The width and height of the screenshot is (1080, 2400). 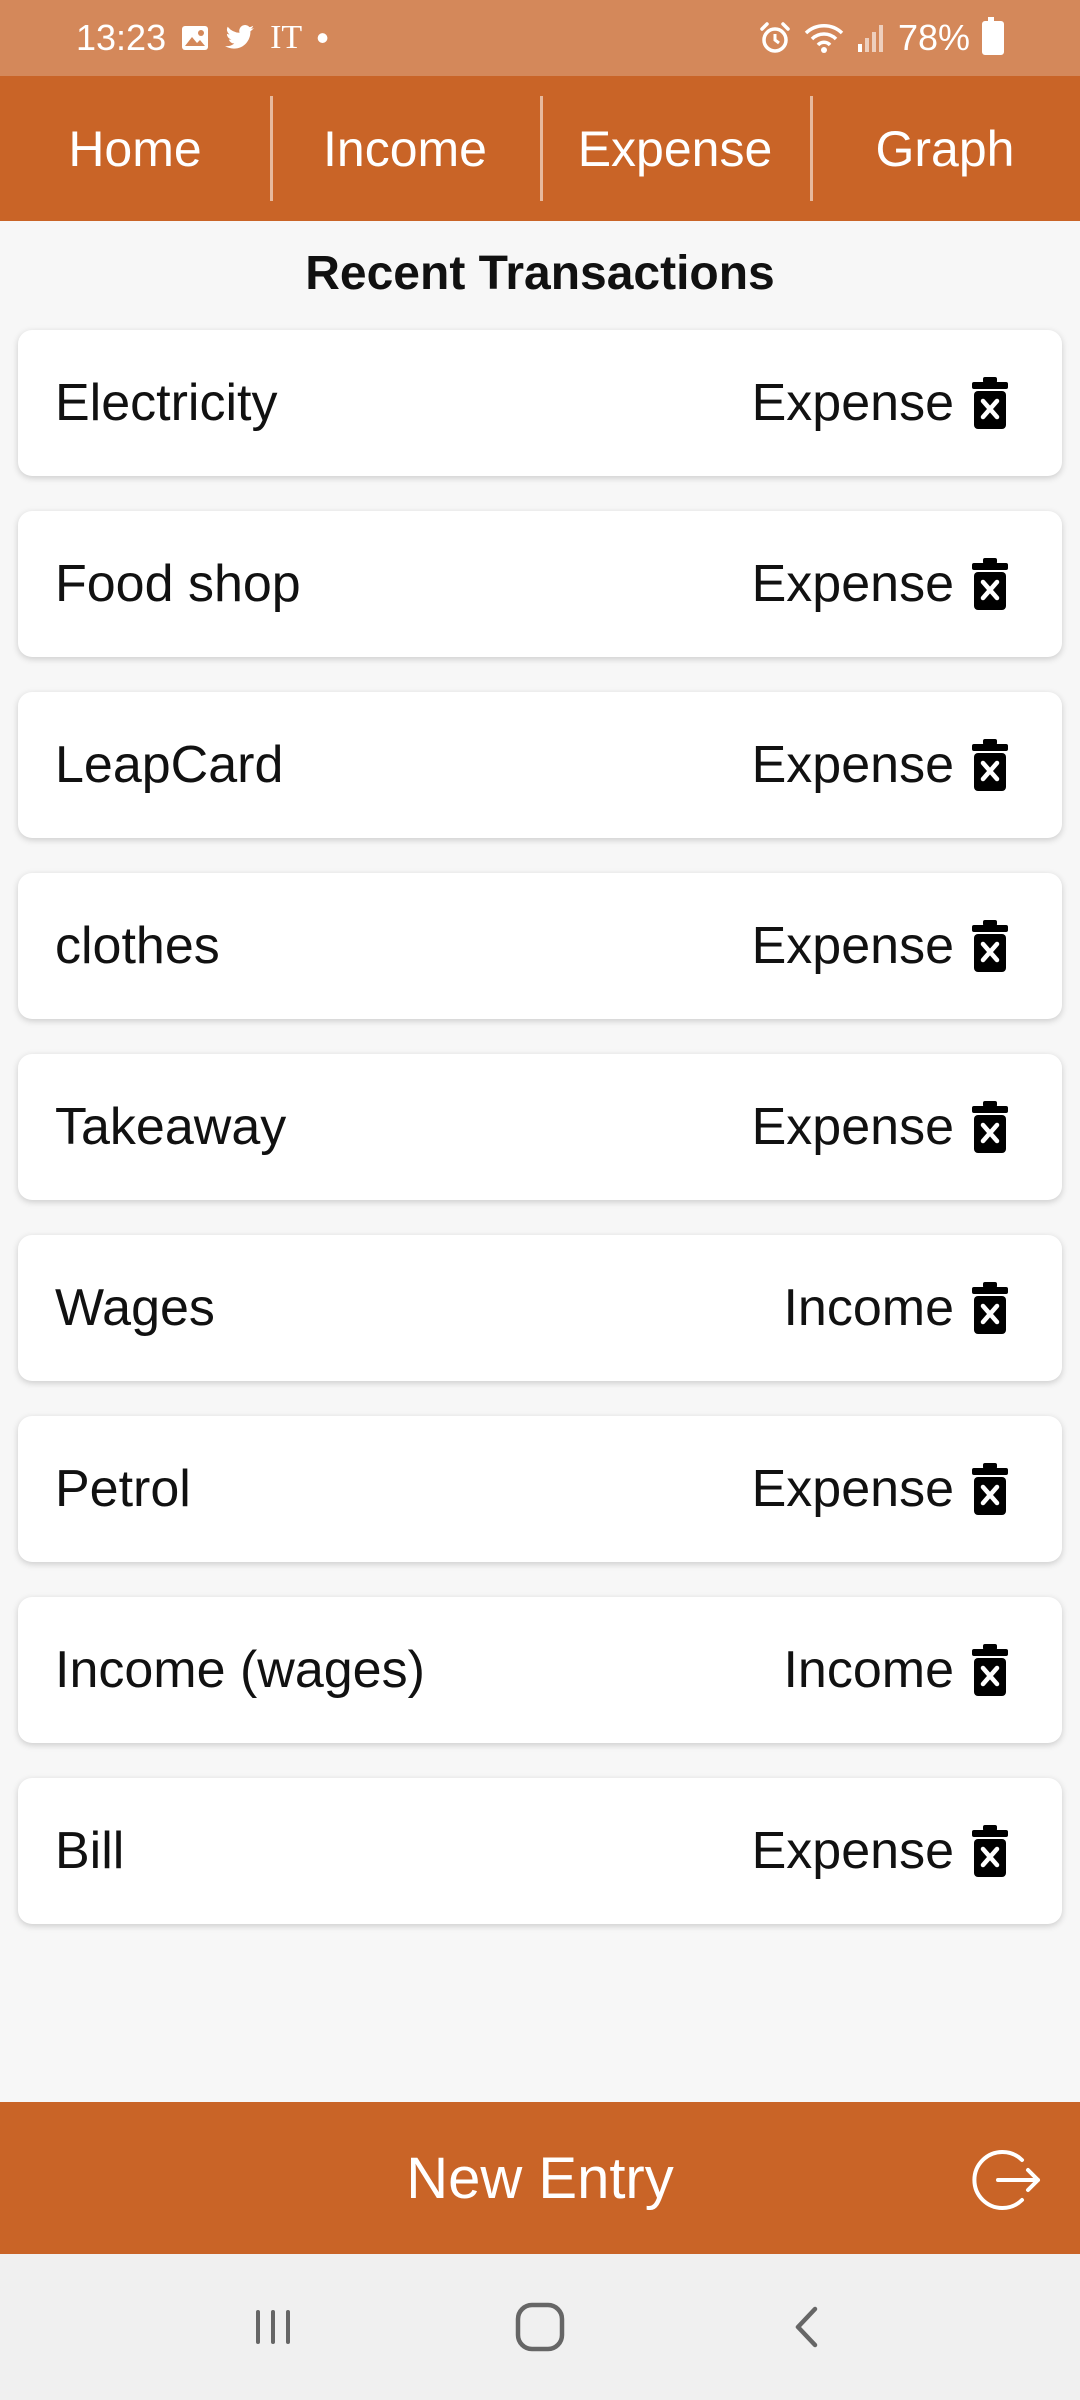 I want to click on back-icon, so click(x=806, y=2327).